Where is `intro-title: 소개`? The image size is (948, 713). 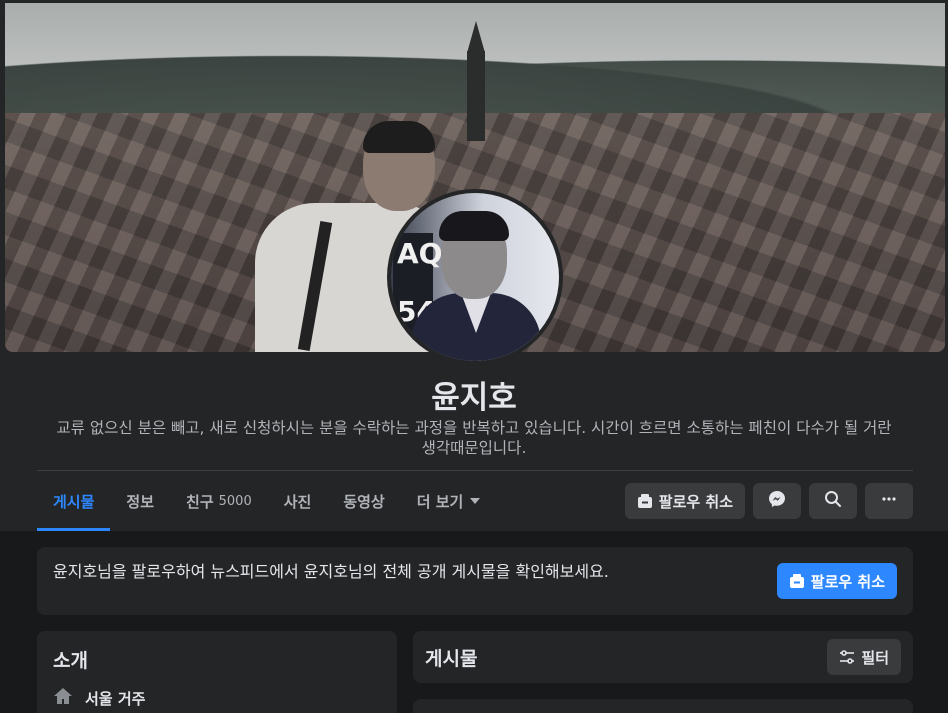 intro-title: 소개 is located at coordinates (70, 661).